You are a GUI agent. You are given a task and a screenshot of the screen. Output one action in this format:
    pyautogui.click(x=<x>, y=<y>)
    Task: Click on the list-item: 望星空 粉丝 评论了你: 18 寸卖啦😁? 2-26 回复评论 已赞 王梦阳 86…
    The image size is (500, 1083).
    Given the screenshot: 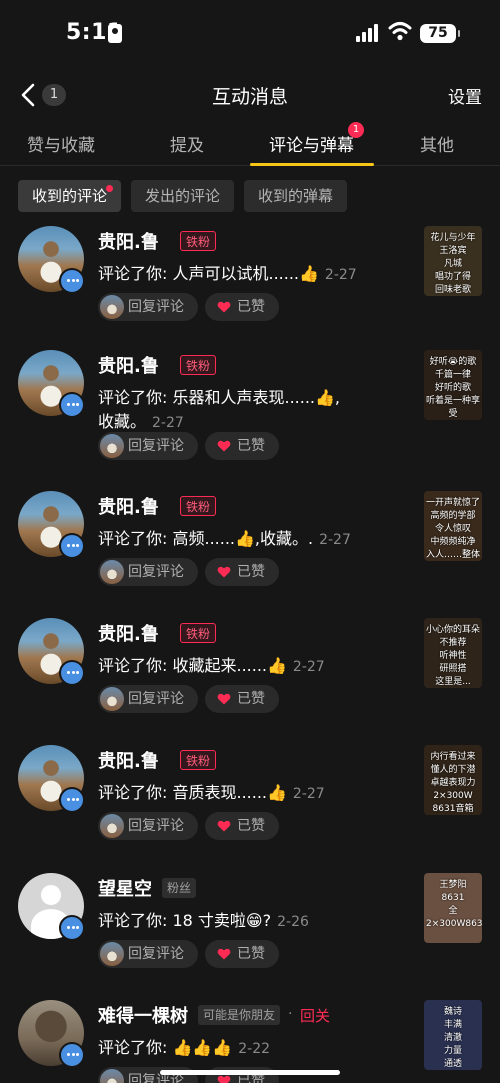 What is the action you would take?
    pyautogui.click(x=250, y=928)
    